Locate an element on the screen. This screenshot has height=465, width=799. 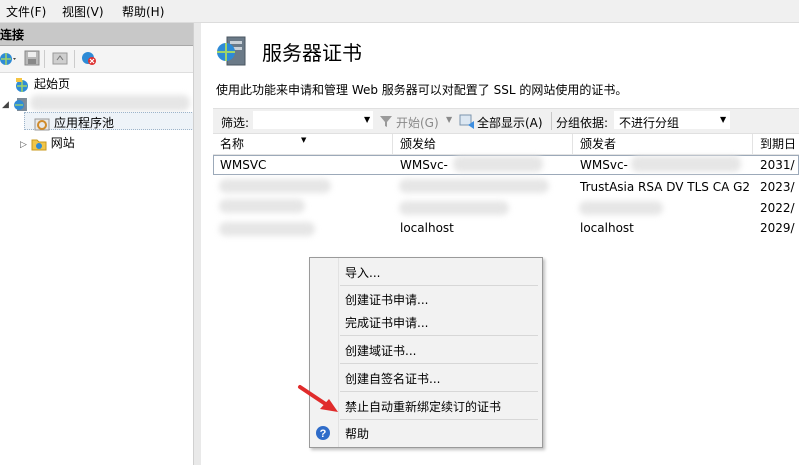
tree-item-start-page: 起始页 is located at coordinates (42, 84).